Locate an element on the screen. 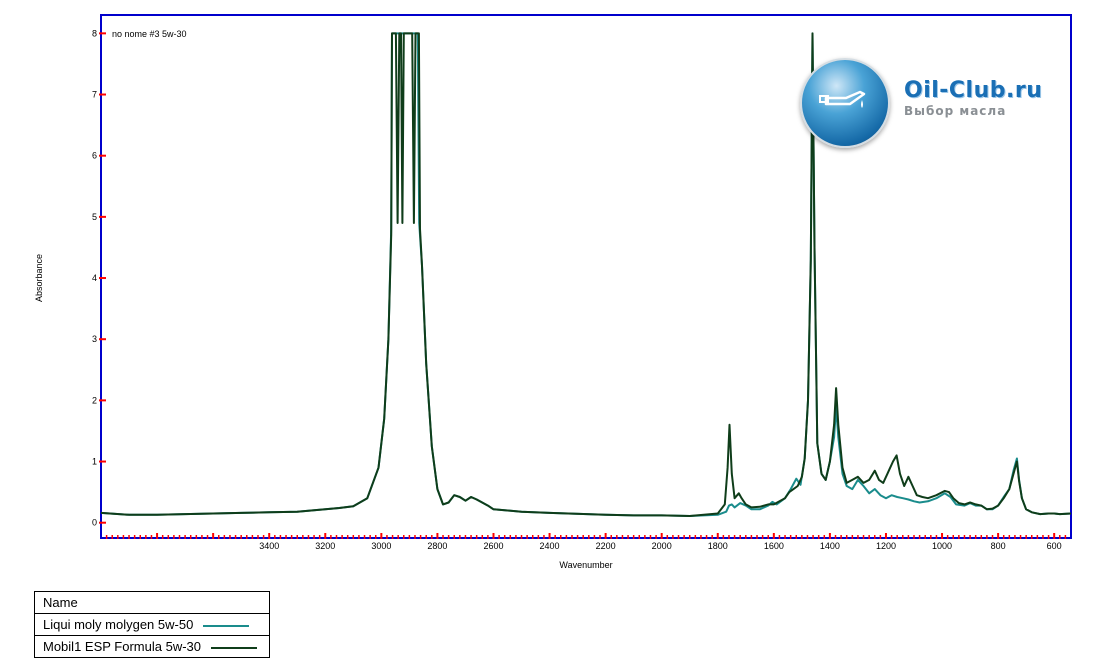 This screenshot has width=1098, height=668. oil-can-icon is located at coordinates (842, 99).